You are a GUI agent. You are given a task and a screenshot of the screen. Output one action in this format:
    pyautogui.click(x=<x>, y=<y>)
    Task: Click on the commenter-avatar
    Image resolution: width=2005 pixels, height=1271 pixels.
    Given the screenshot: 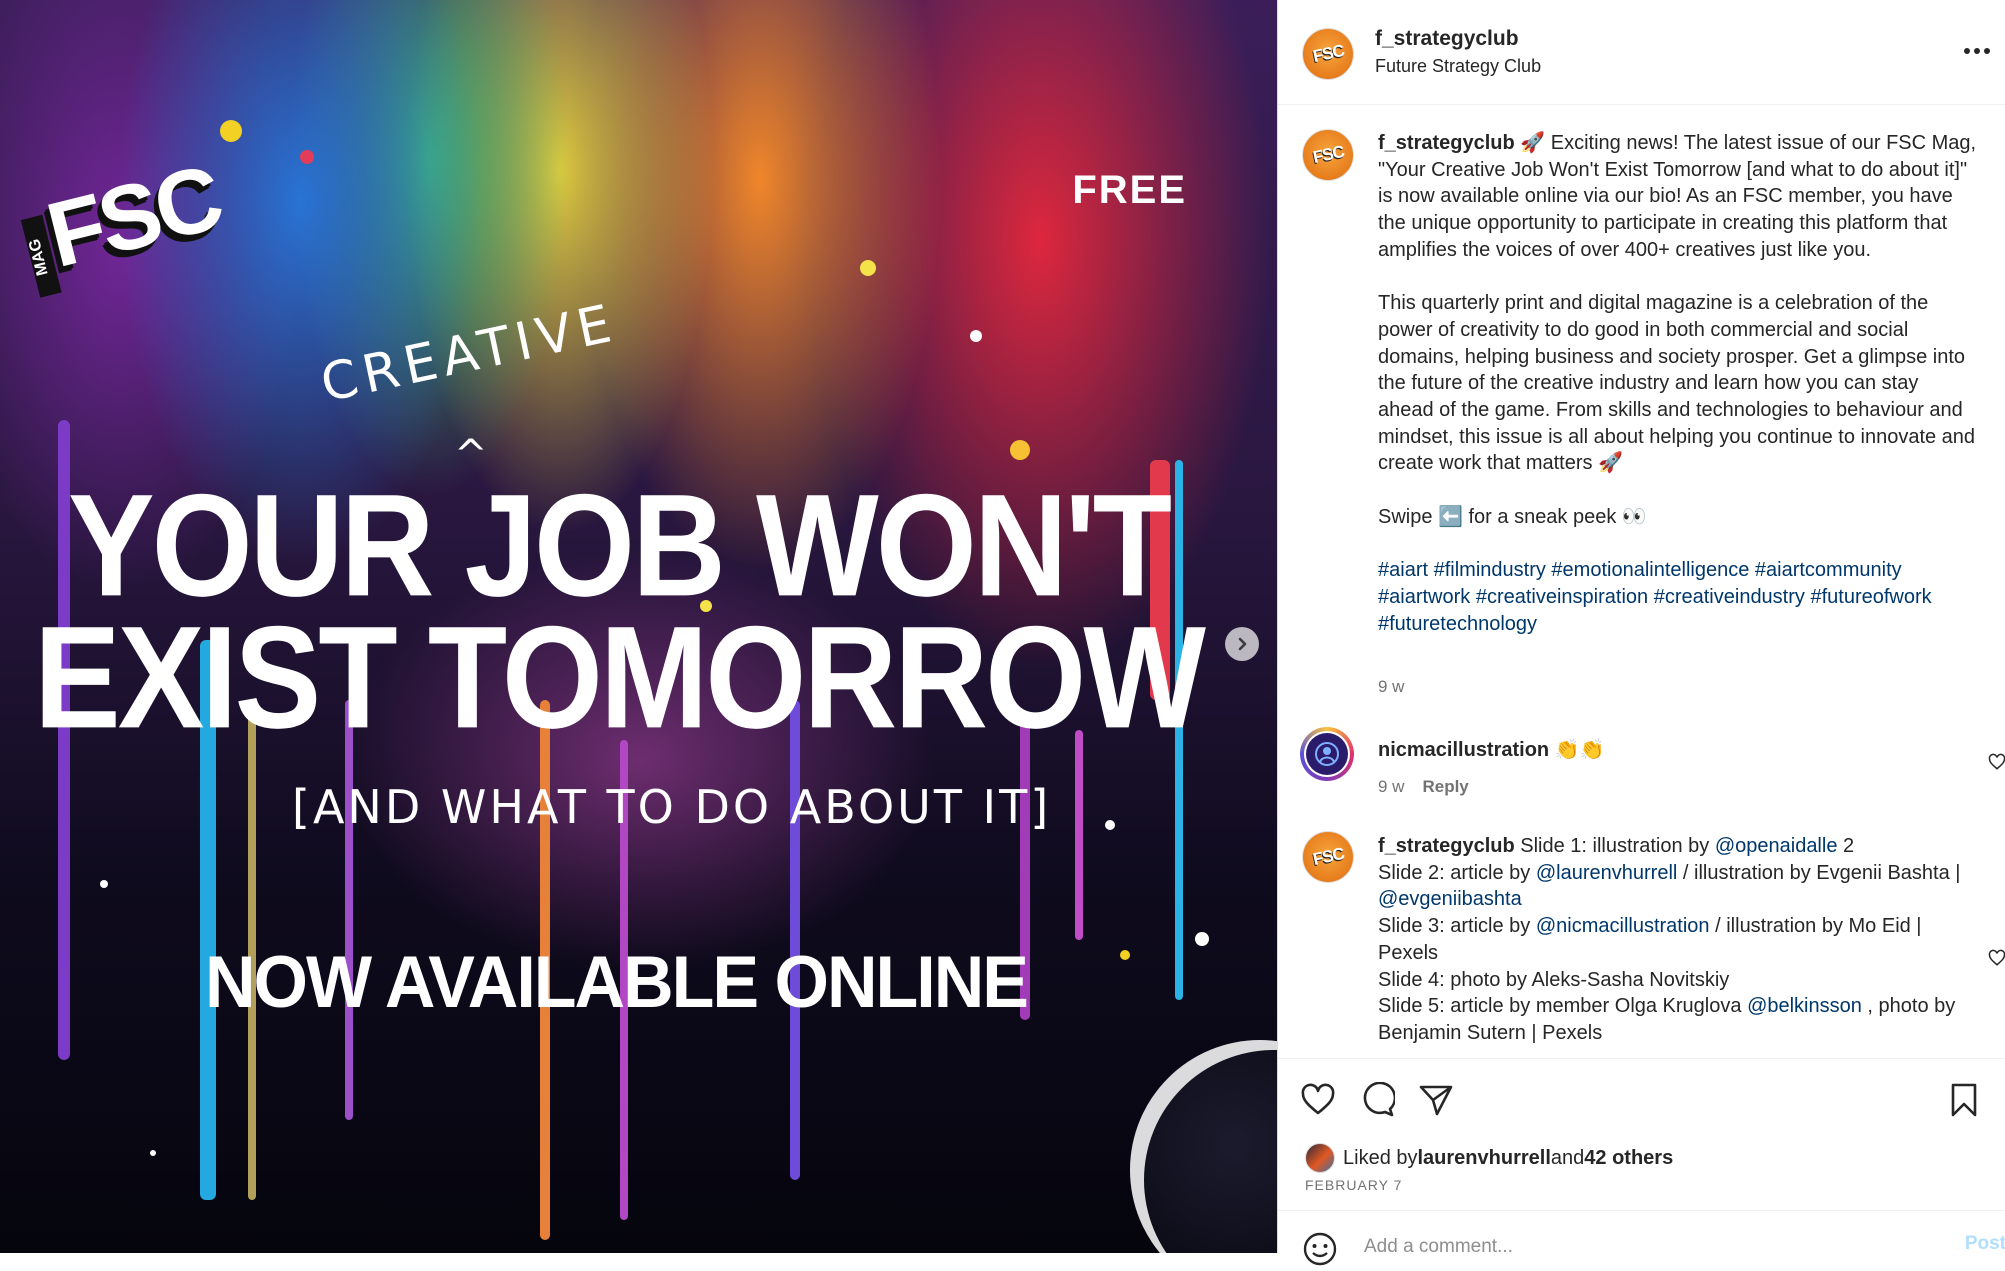 What is the action you would take?
    pyautogui.click(x=1327, y=754)
    